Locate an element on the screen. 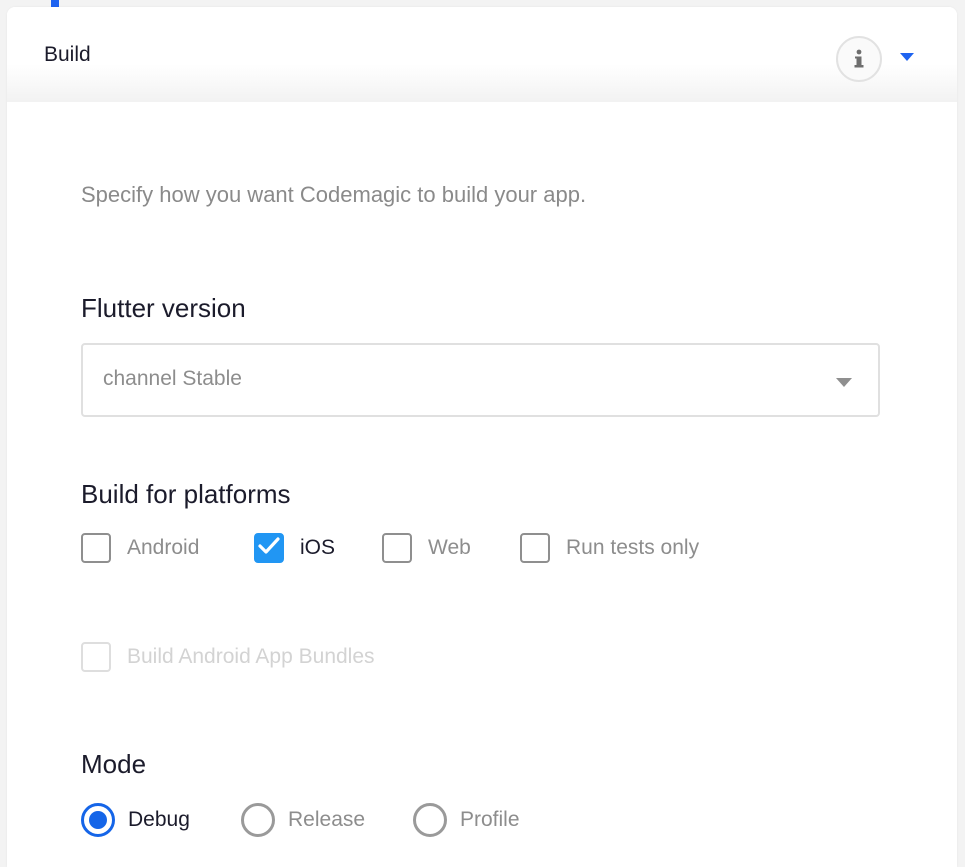 This screenshot has width=965, height=867. mode-radio-group: Debug Release Profile is located at coordinates (381, 821).